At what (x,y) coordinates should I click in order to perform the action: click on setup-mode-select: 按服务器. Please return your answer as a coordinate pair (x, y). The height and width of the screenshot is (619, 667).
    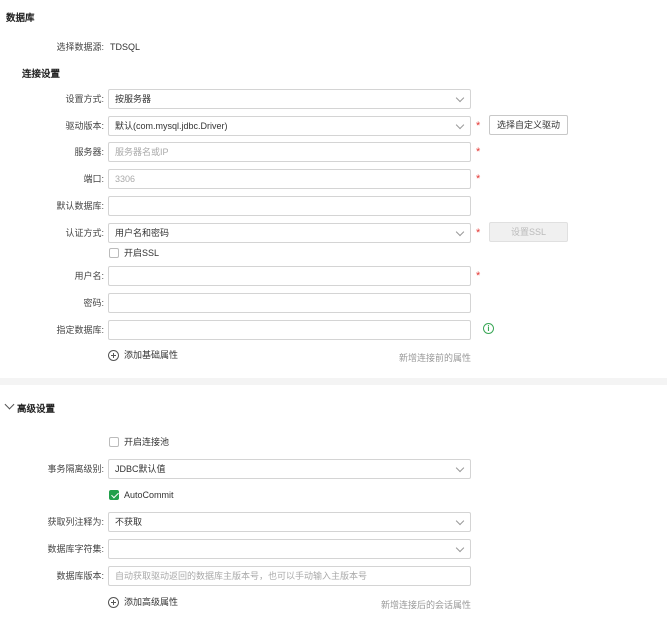
    Looking at the image, I should click on (289, 99).